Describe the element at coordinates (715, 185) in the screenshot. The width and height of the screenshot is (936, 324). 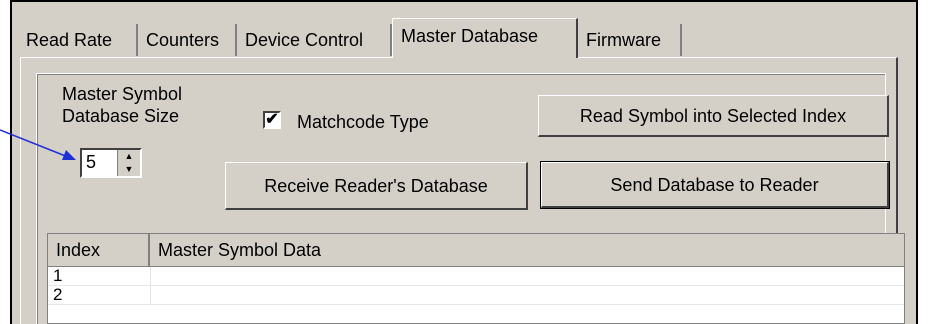
I see `send-database-button: Send Database to Reader` at that location.